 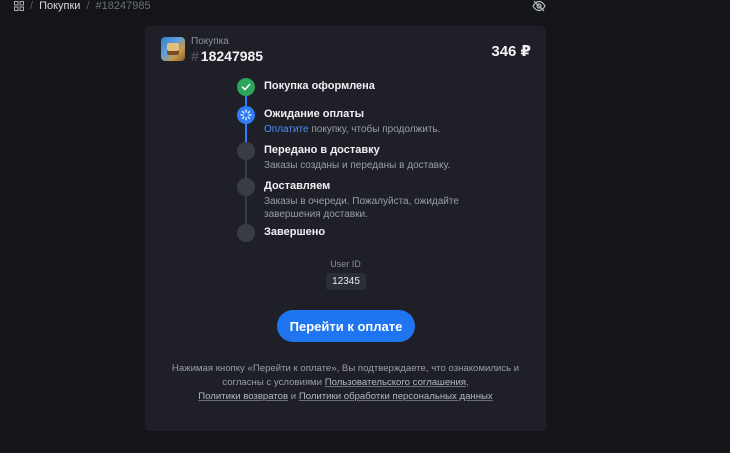 I want to click on order-number: #18247985, so click(x=227, y=56).